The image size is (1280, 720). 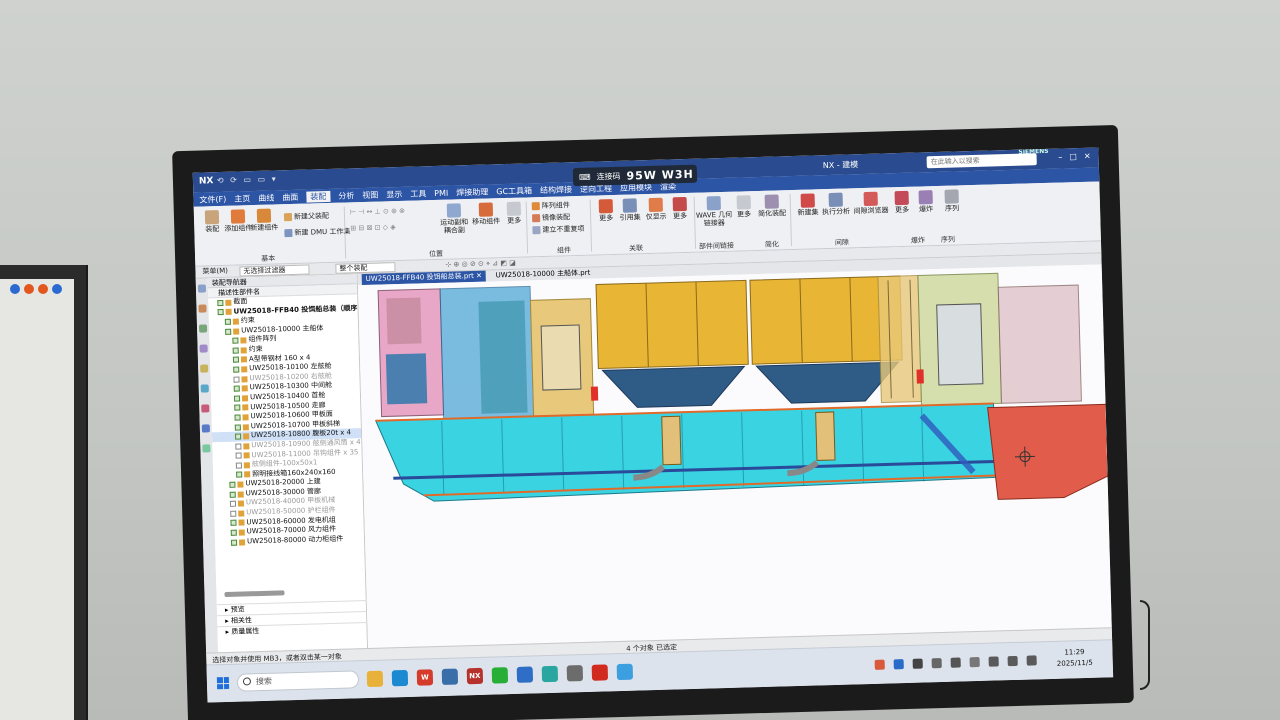 I want to click on new-parent-button: 新建父装配, so click(x=306, y=216).